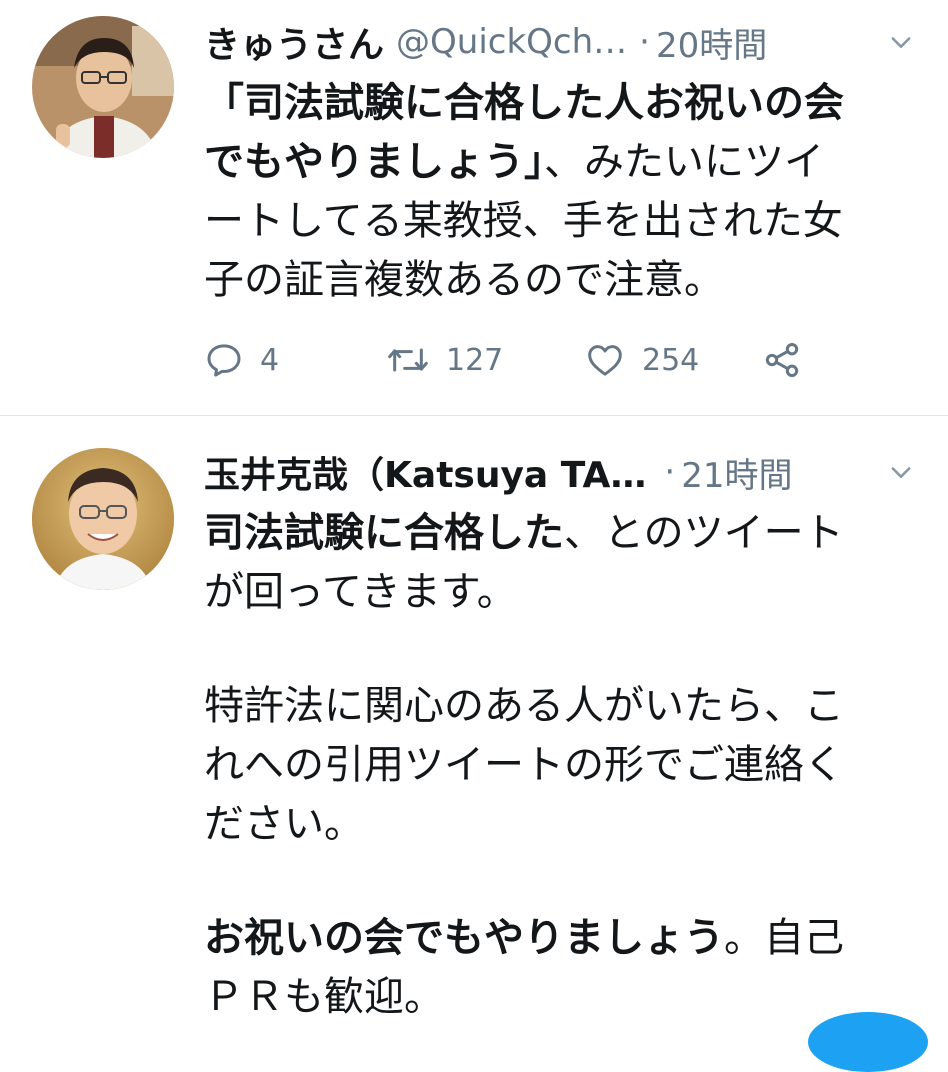  What do you see at coordinates (784, 938) in the screenshot?
I see `tweet-line-rest: 。自己` at bounding box center [784, 938].